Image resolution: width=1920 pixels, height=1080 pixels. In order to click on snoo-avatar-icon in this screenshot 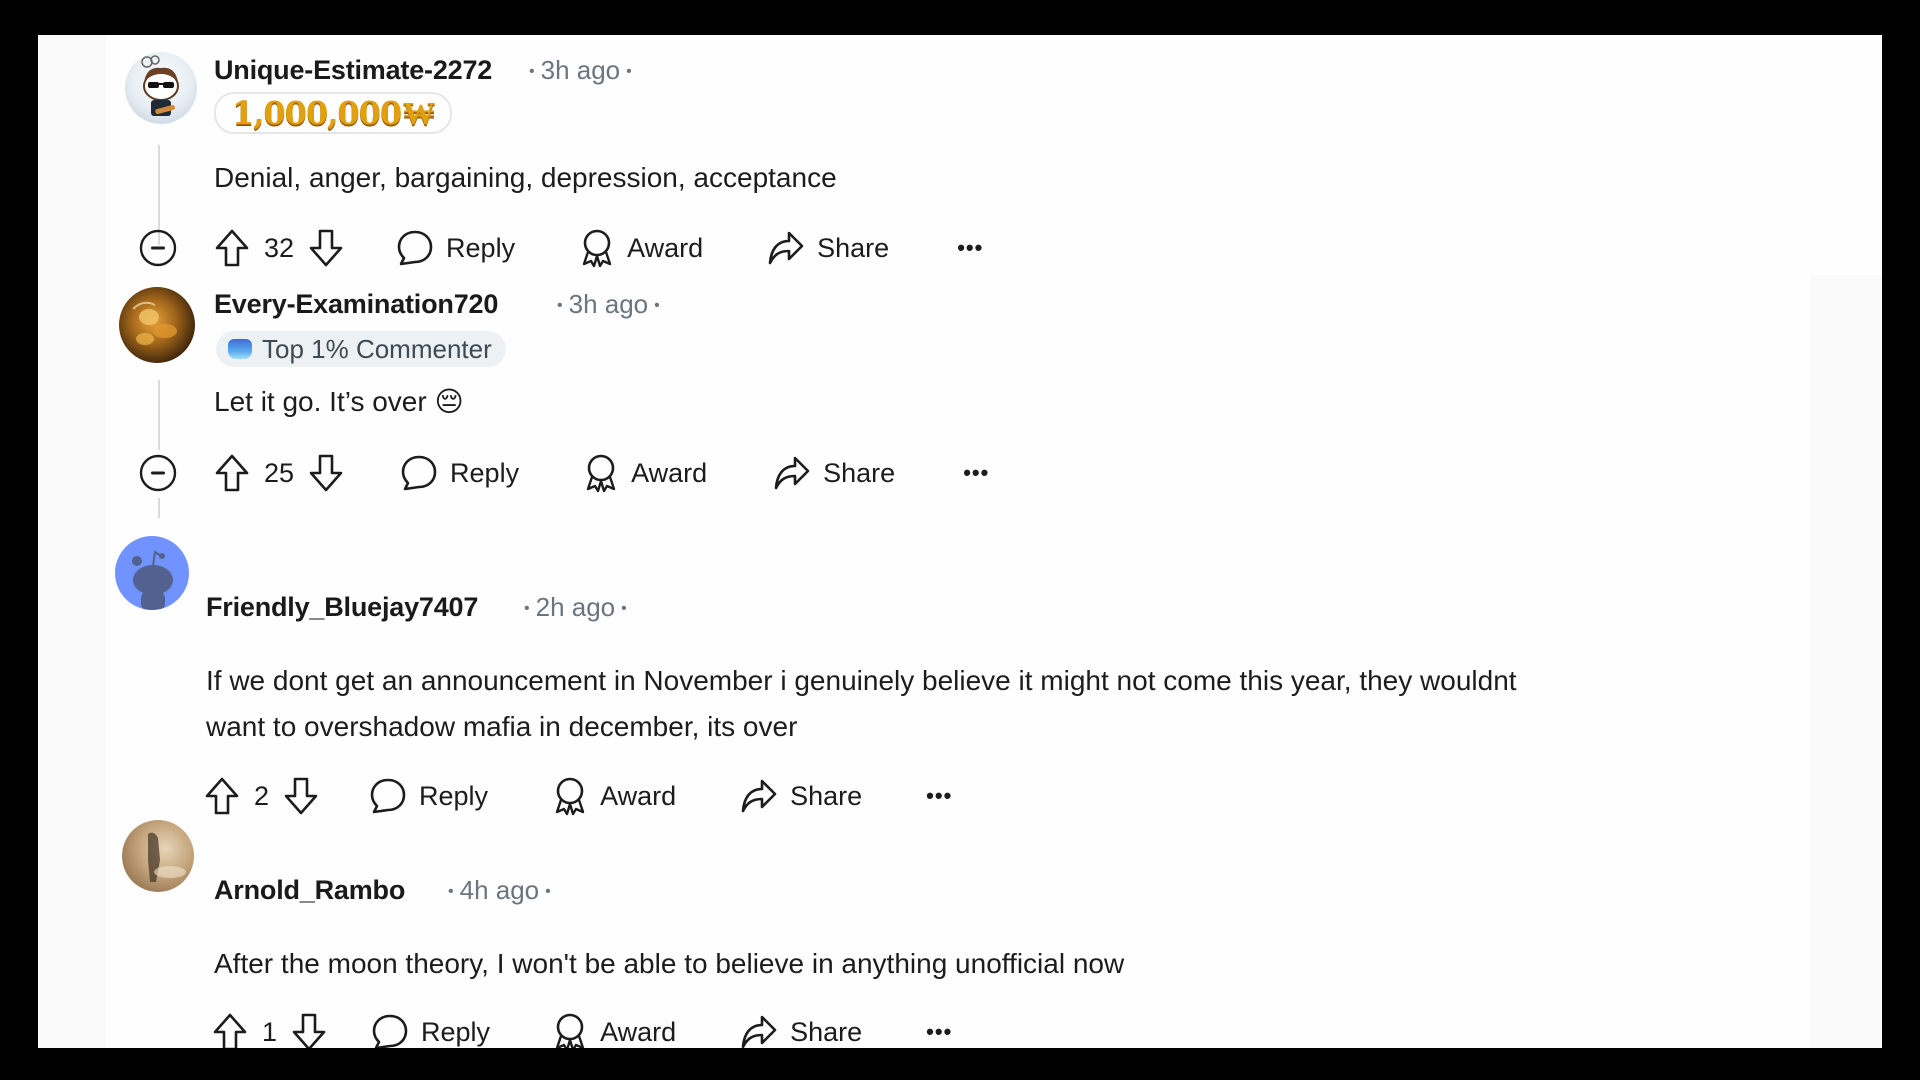, I will do `click(160, 85)`.